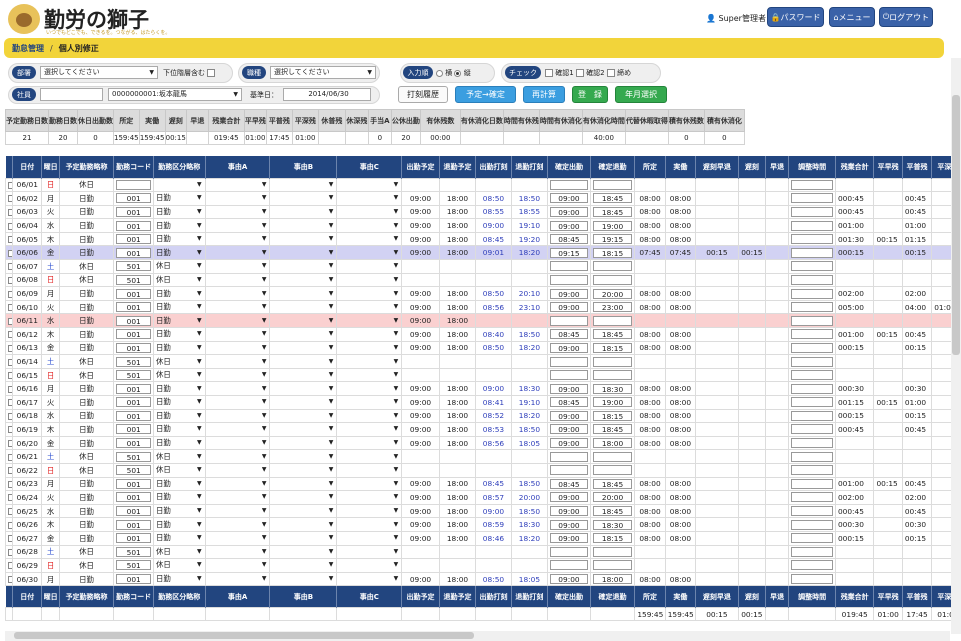  I want to click on confirmed-out-cell: 18:45, so click(612, 511).